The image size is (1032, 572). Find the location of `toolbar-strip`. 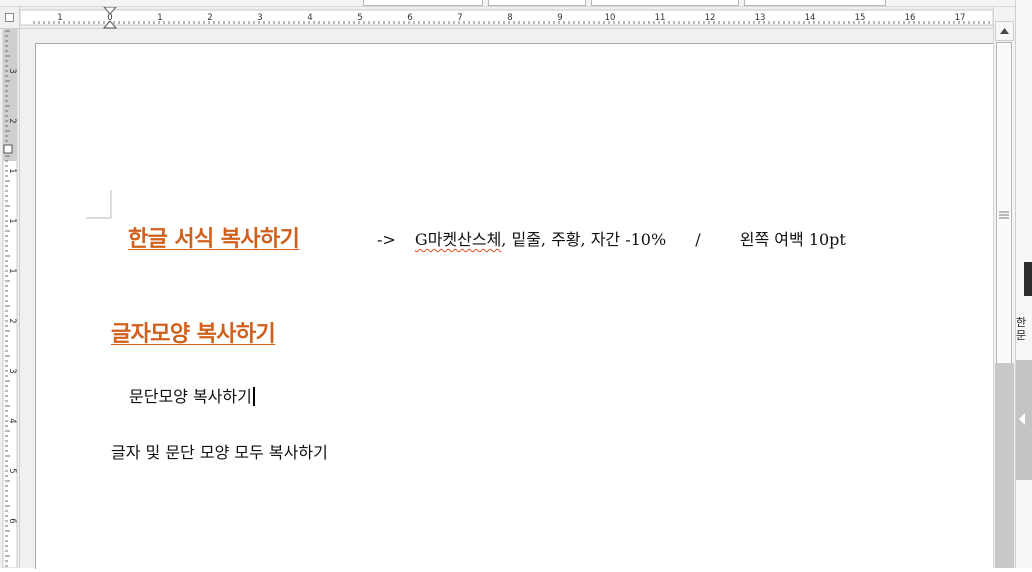

toolbar-strip is located at coordinates (516, 3).